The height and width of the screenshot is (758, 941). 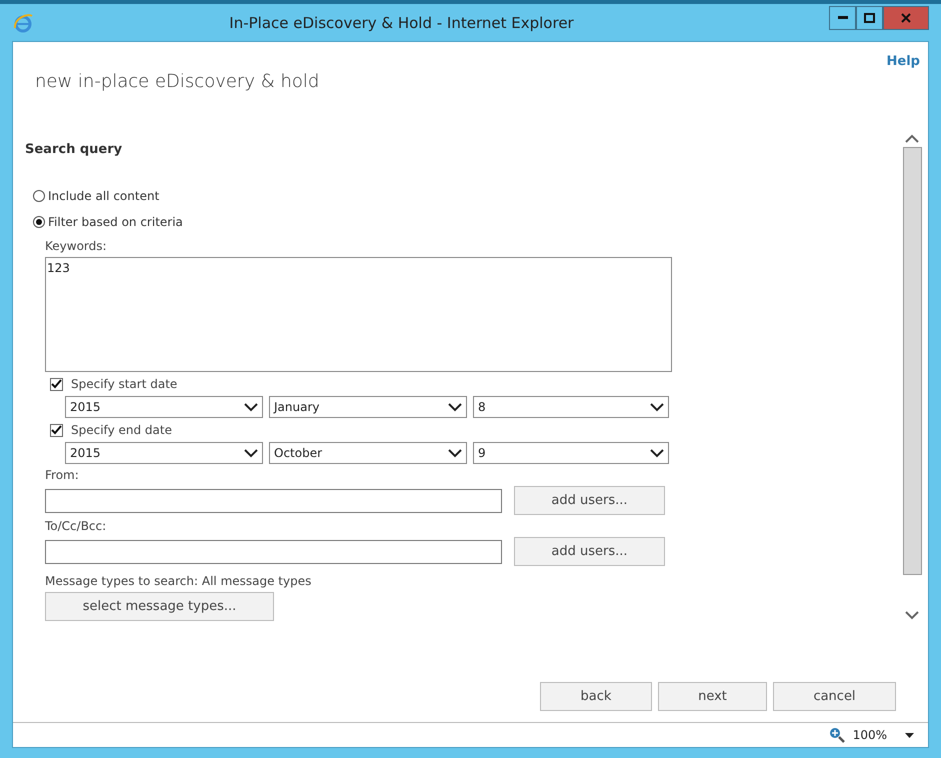 What do you see at coordinates (912, 361) in the screenshot?
I see `scrollbar-thumb` at bounding box center [912, 361].